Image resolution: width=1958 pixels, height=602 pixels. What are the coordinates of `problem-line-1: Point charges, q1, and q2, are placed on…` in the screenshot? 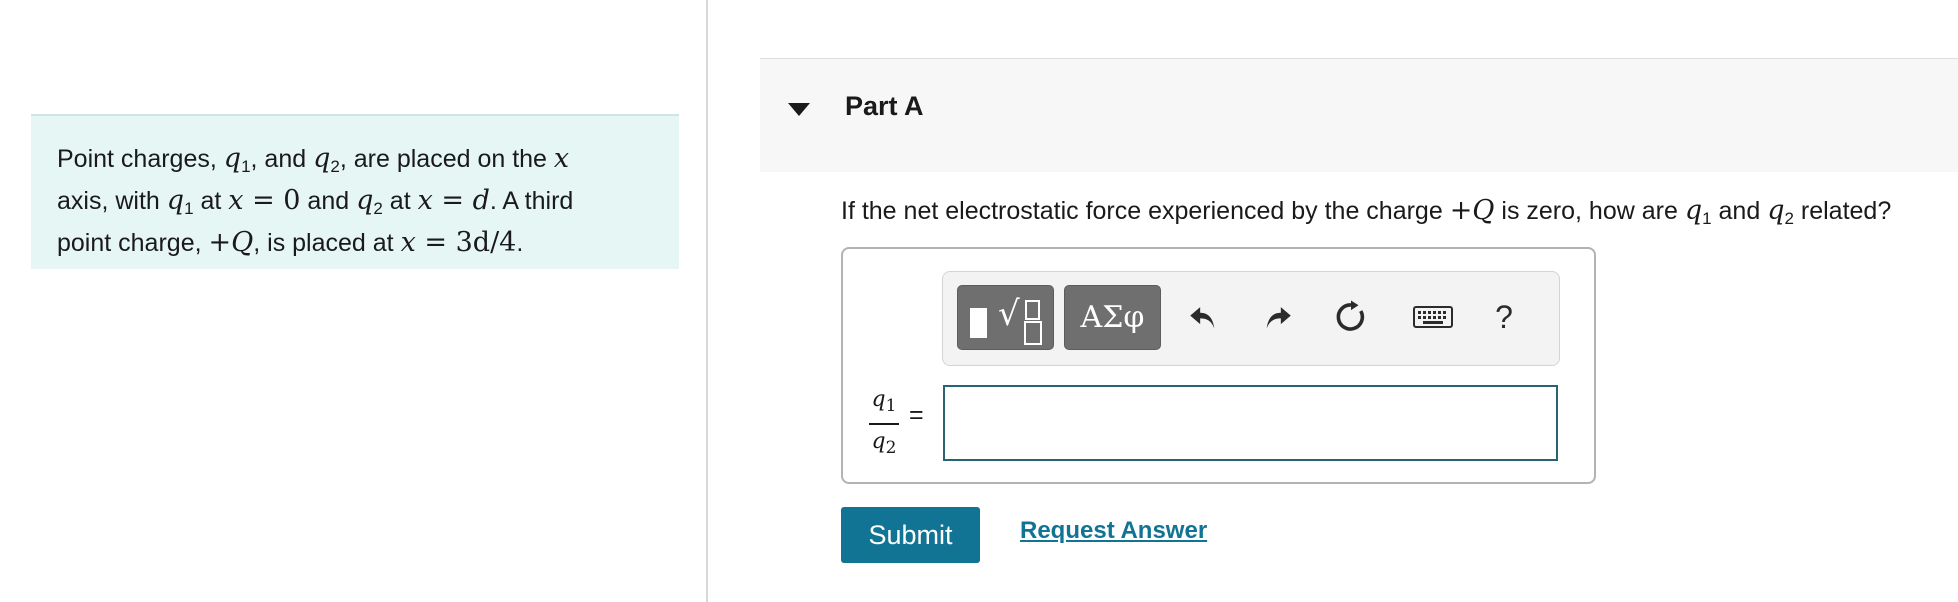 It's located at (313, 159).